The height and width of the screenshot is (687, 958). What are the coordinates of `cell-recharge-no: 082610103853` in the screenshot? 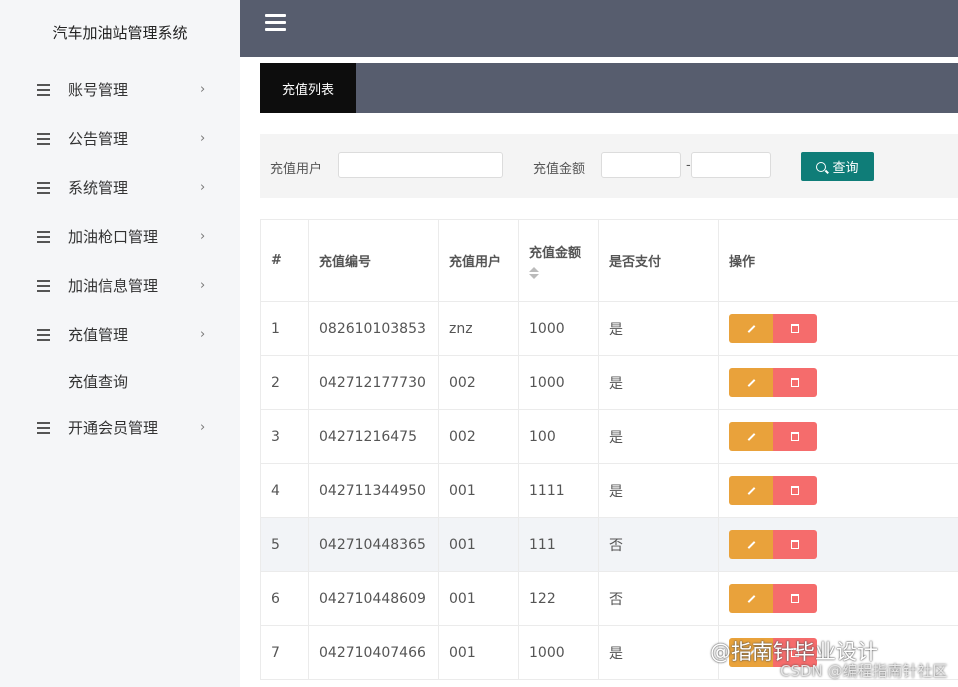 It's located at (373, 328).